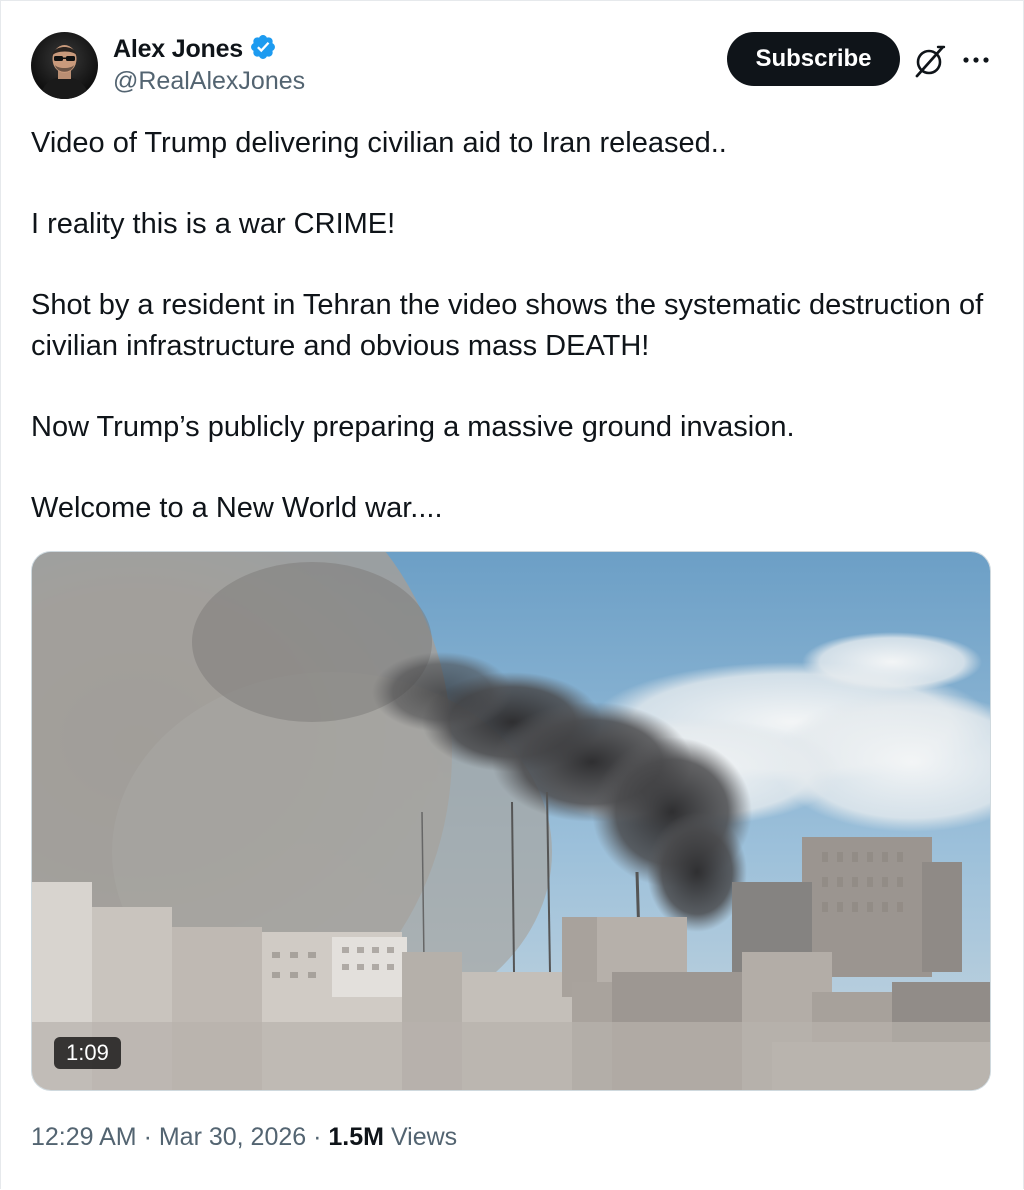 The image size is (1024, 1190). What do you see at coordinates (87, 1053) in the screenshot?
I see `video-duration-badge: 1:09` at bounding box center [87, 1053].